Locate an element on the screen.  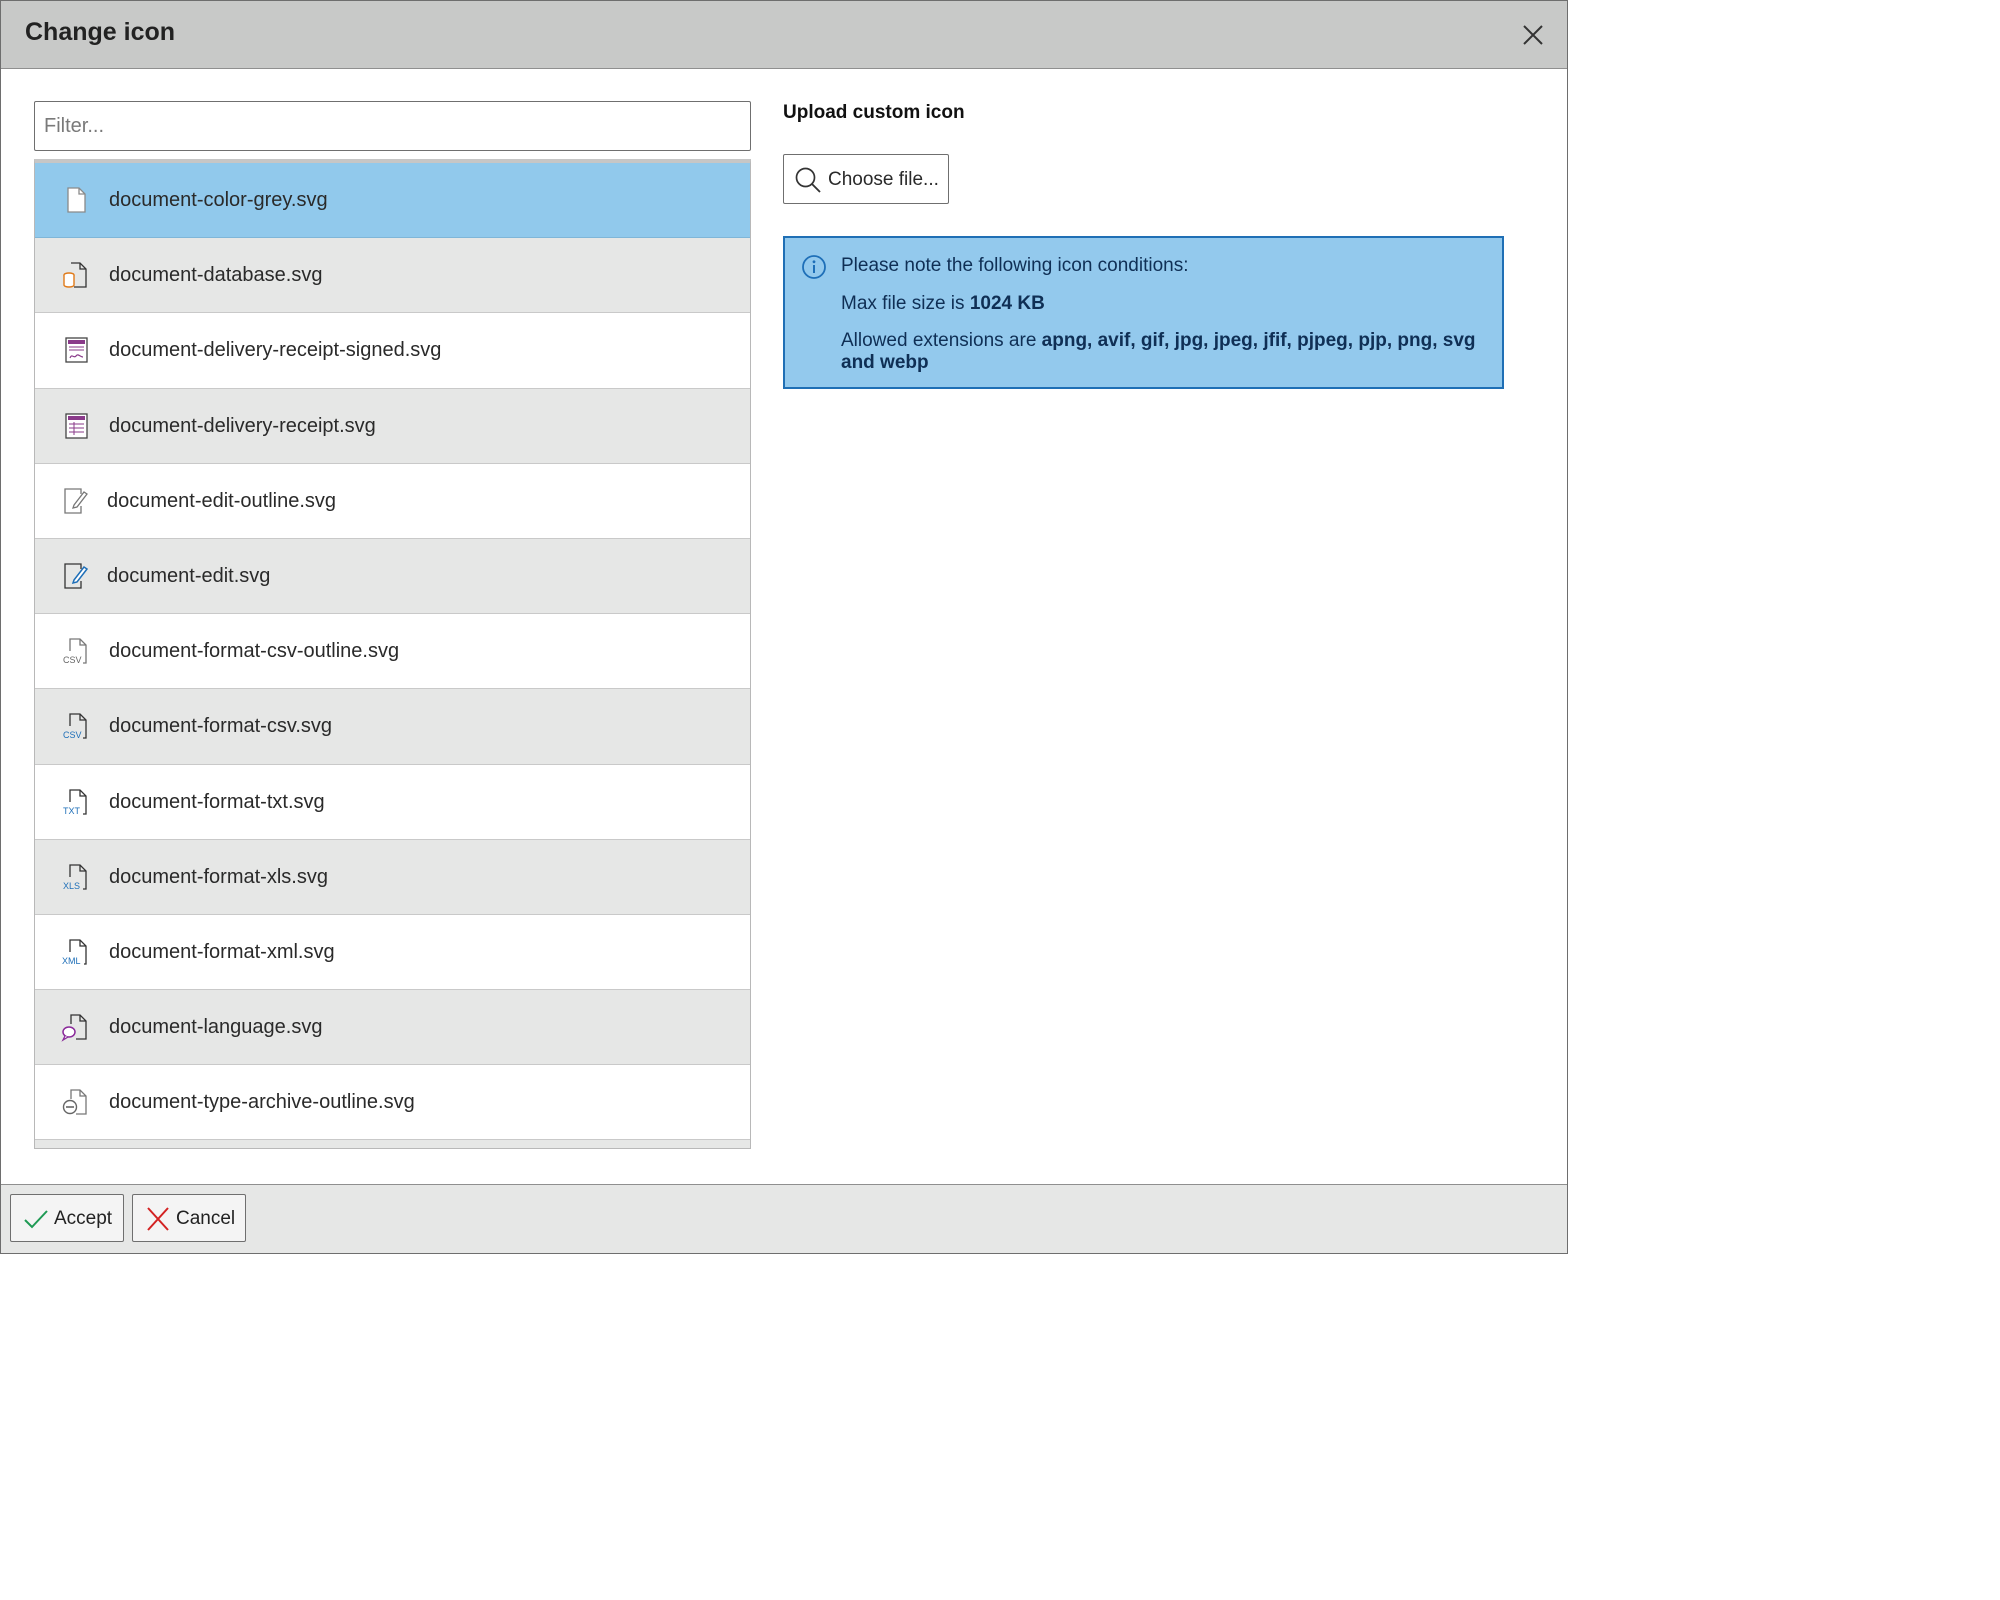
cancel-button: Cancel is located at coordinates (189, 1218).